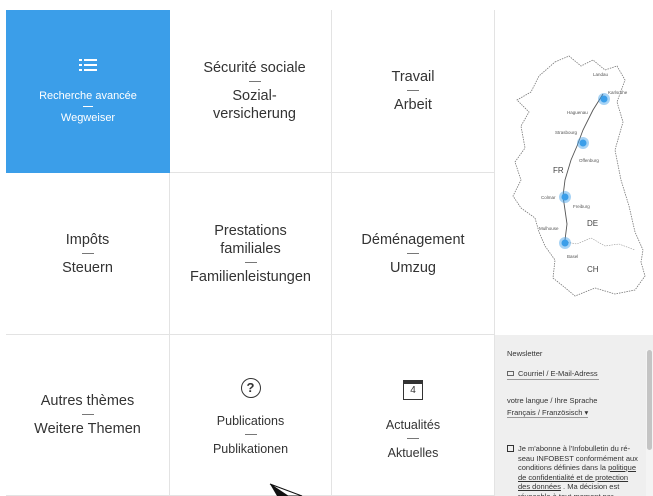 The width and height of the screenshot is (653, 496). What do you see at coordinates (250, 276) in the screenshot?
I see `tile-label-de: Familienleistungen` at bounding box center [250, 276].